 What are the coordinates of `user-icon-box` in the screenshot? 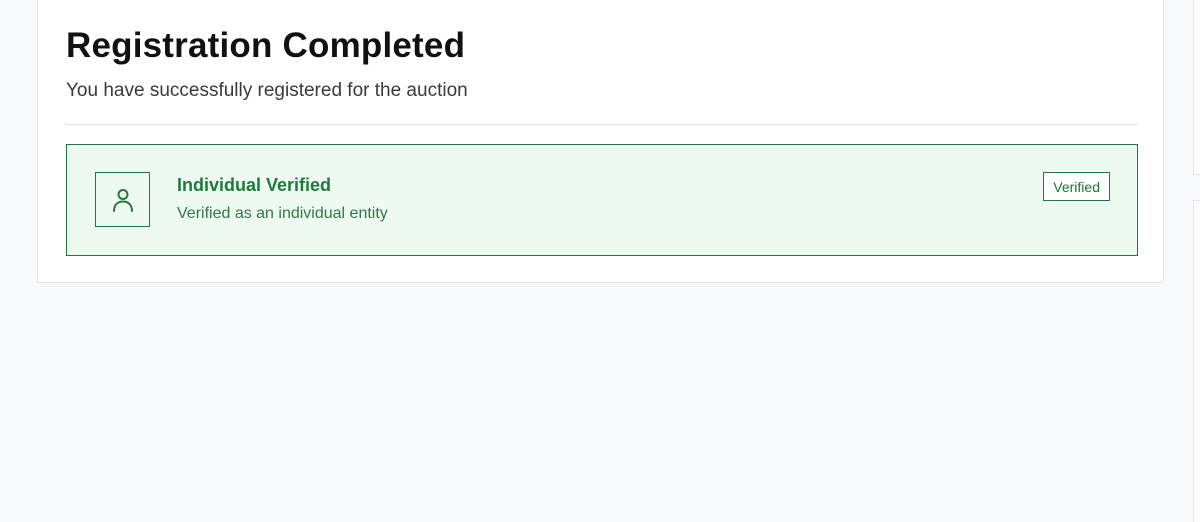 It's located at (122, 199).